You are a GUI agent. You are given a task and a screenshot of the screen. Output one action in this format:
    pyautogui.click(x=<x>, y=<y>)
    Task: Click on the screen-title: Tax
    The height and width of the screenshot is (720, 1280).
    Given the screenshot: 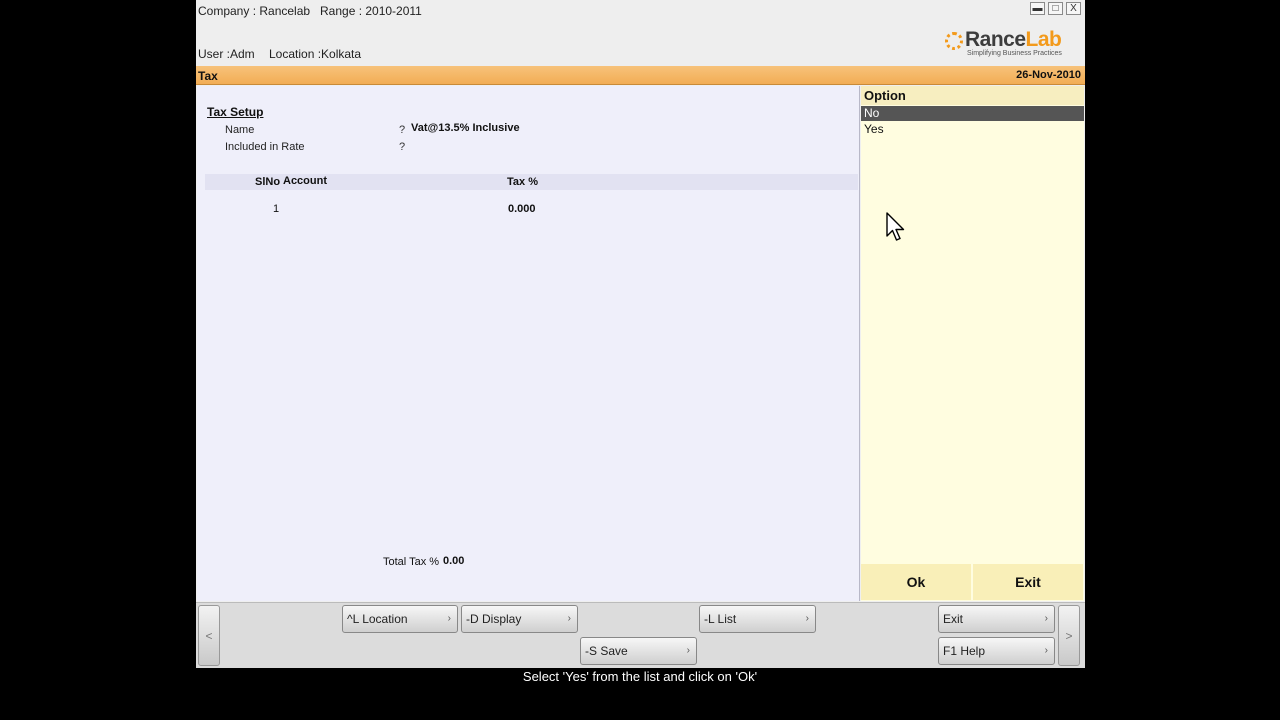 What is the action you would take?
    pyautogui.click(x=208, y=76)
    